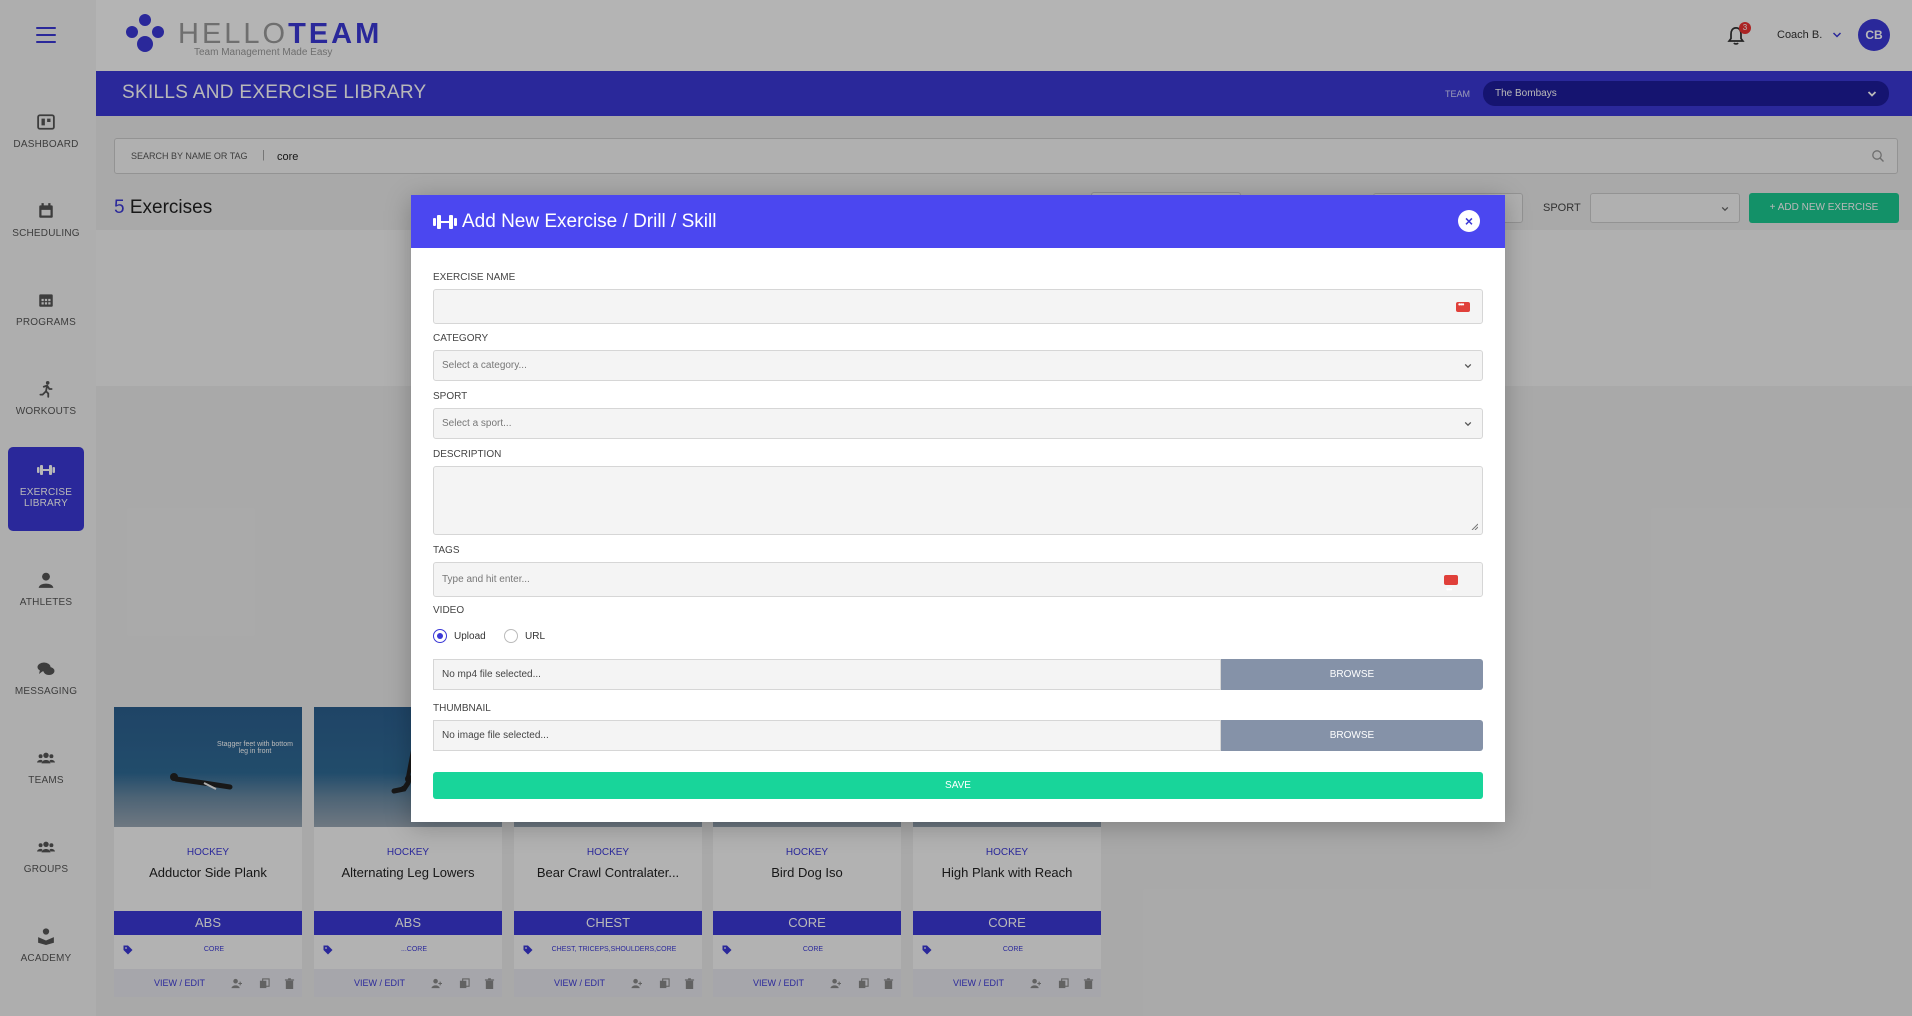 This screenshot has width=1912, height=1016. What do you see at coordinates (958, 500) in the screenshot?
I see `description-textarea` at bounding box center [958, 500].